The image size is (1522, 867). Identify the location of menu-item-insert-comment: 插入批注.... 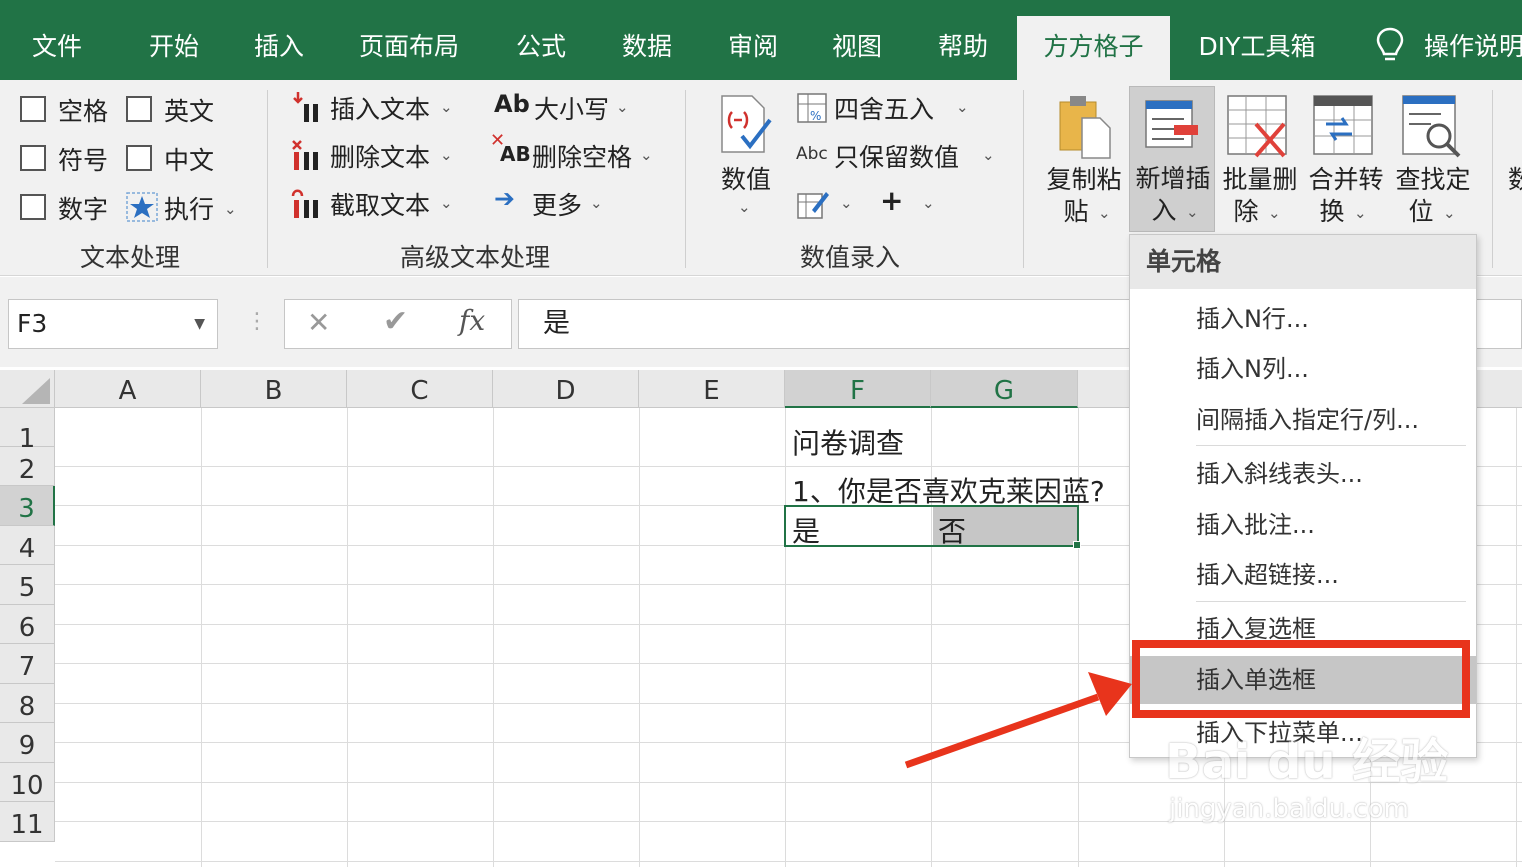
(1303, 525).